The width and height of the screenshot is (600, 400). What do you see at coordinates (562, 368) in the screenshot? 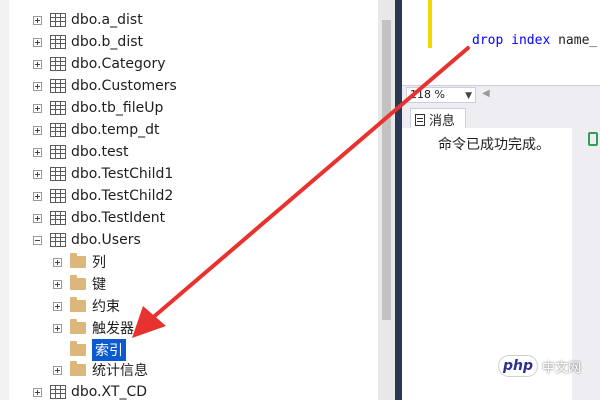
I see `watermark-text: 中文网` at bounding box center [562, 368].